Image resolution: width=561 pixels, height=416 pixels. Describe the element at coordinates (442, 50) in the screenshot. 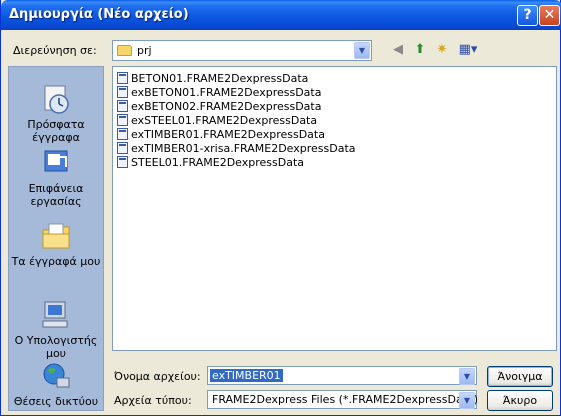

I see `new-folder-icon: ✷` at that location.